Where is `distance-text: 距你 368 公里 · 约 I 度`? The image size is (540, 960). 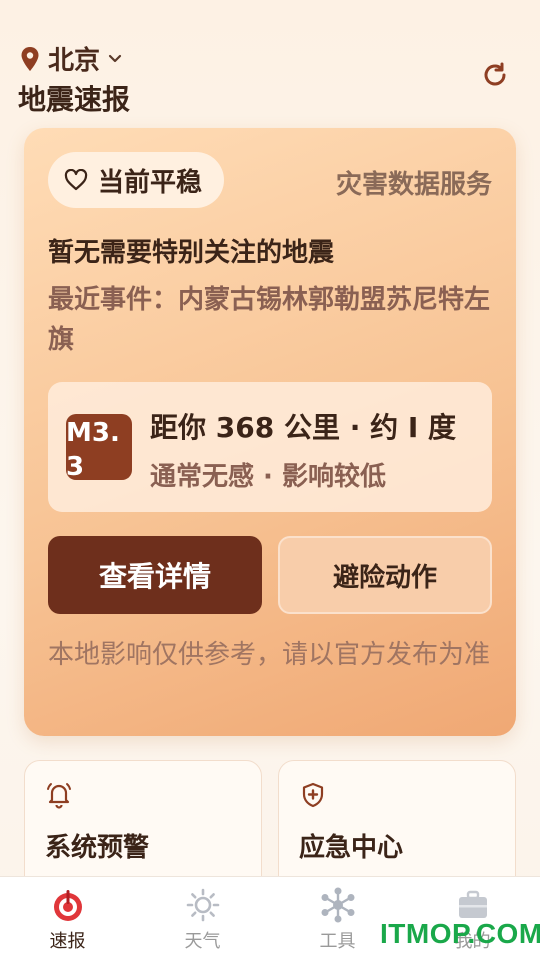 distance-text: 距你 368 公里 · 约 I 度 is located at coordinates (303, 427).